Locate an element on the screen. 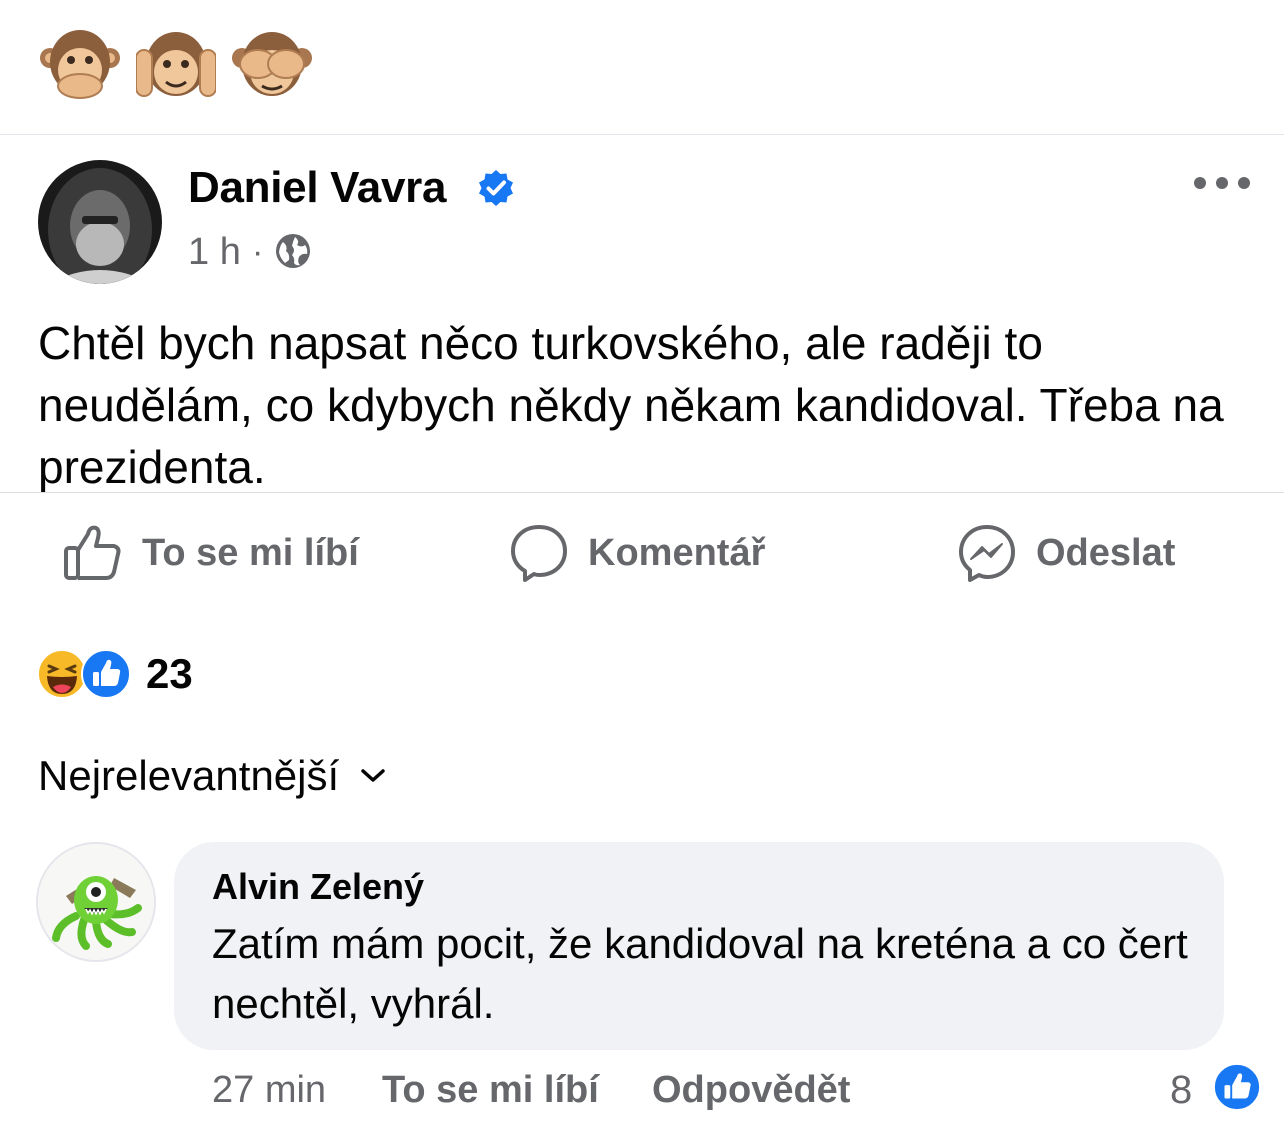 The width and height of the screenshot is (1284, 1129). chevron-down-icon is located at coordinates (373, 775).